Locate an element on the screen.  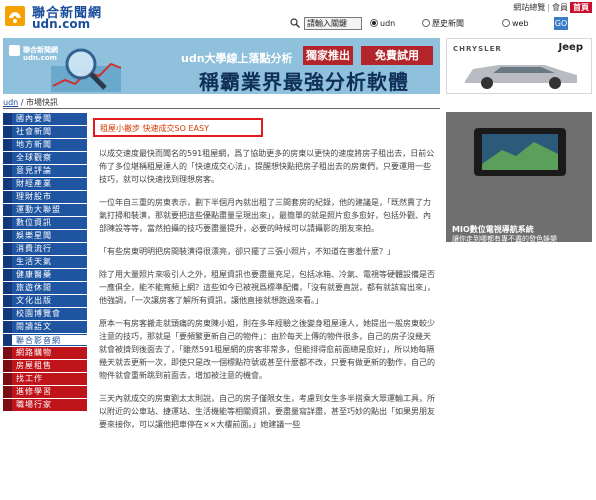
sidebar-item: 聯合影音網 is located at coordinates (45, 340).